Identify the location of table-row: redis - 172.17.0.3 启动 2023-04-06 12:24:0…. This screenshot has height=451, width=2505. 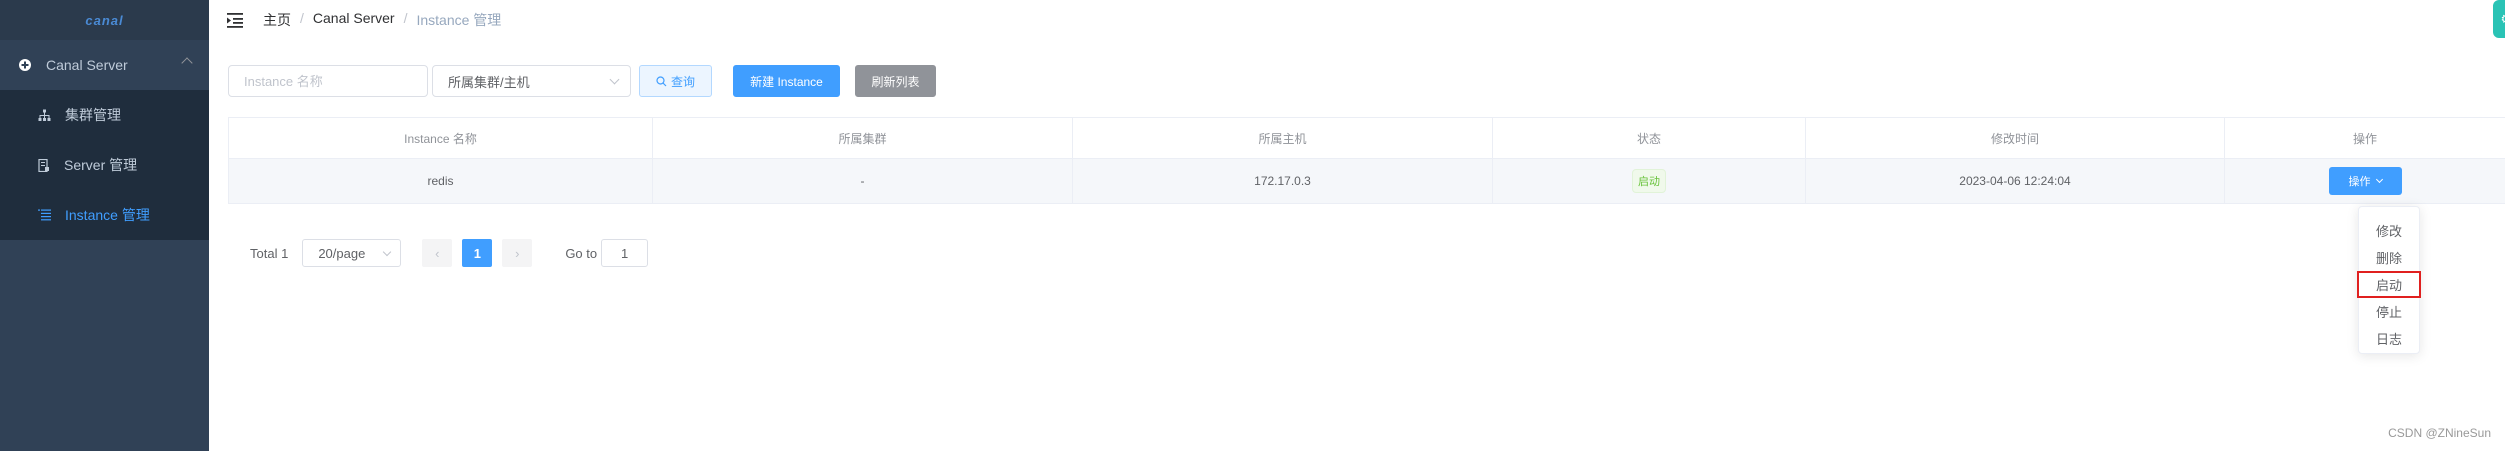
(1366, 181).